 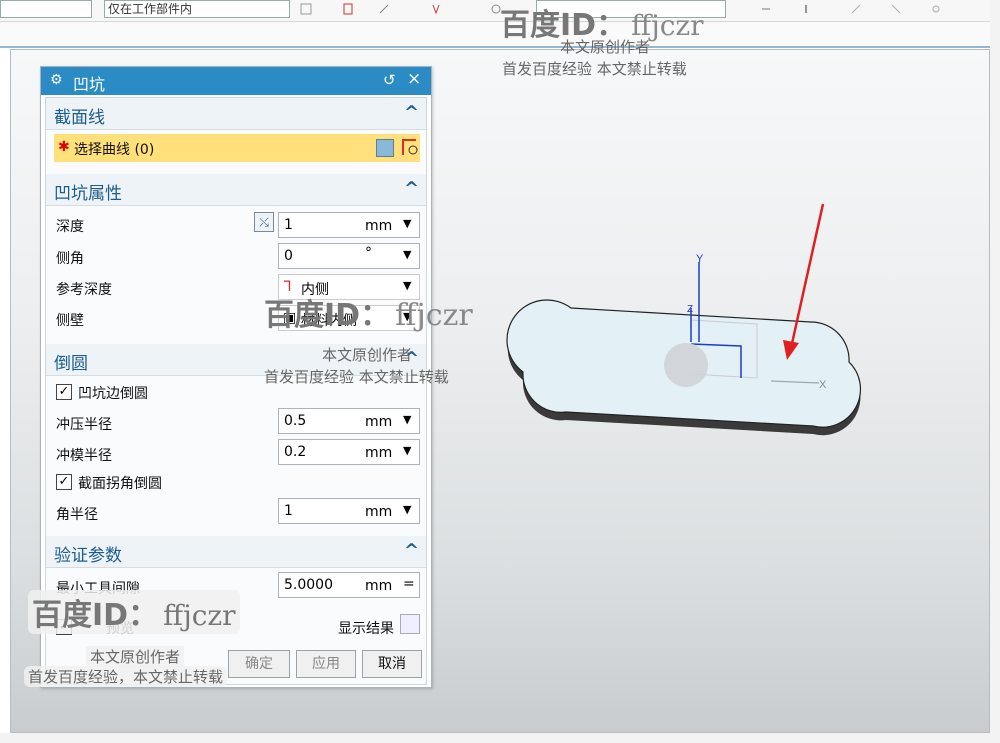 I want to click on corner-radius-label: 角半径, so click(x=77, y=515).